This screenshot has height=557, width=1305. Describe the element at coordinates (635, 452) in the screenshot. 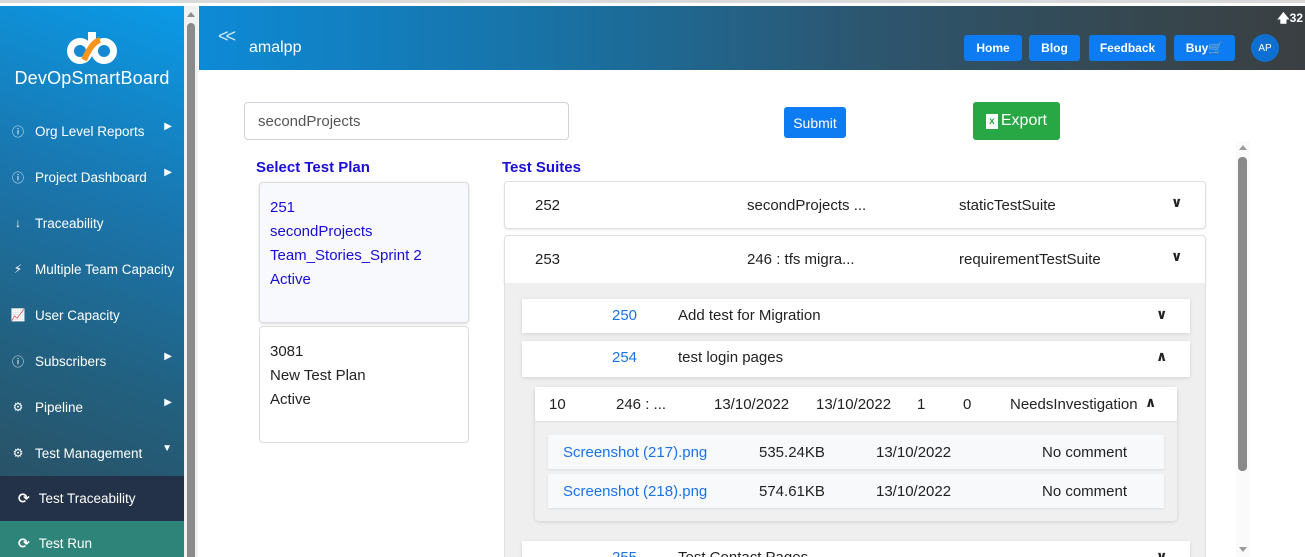

I see `attachment-file-link: Screenshot (217).png` at that location.